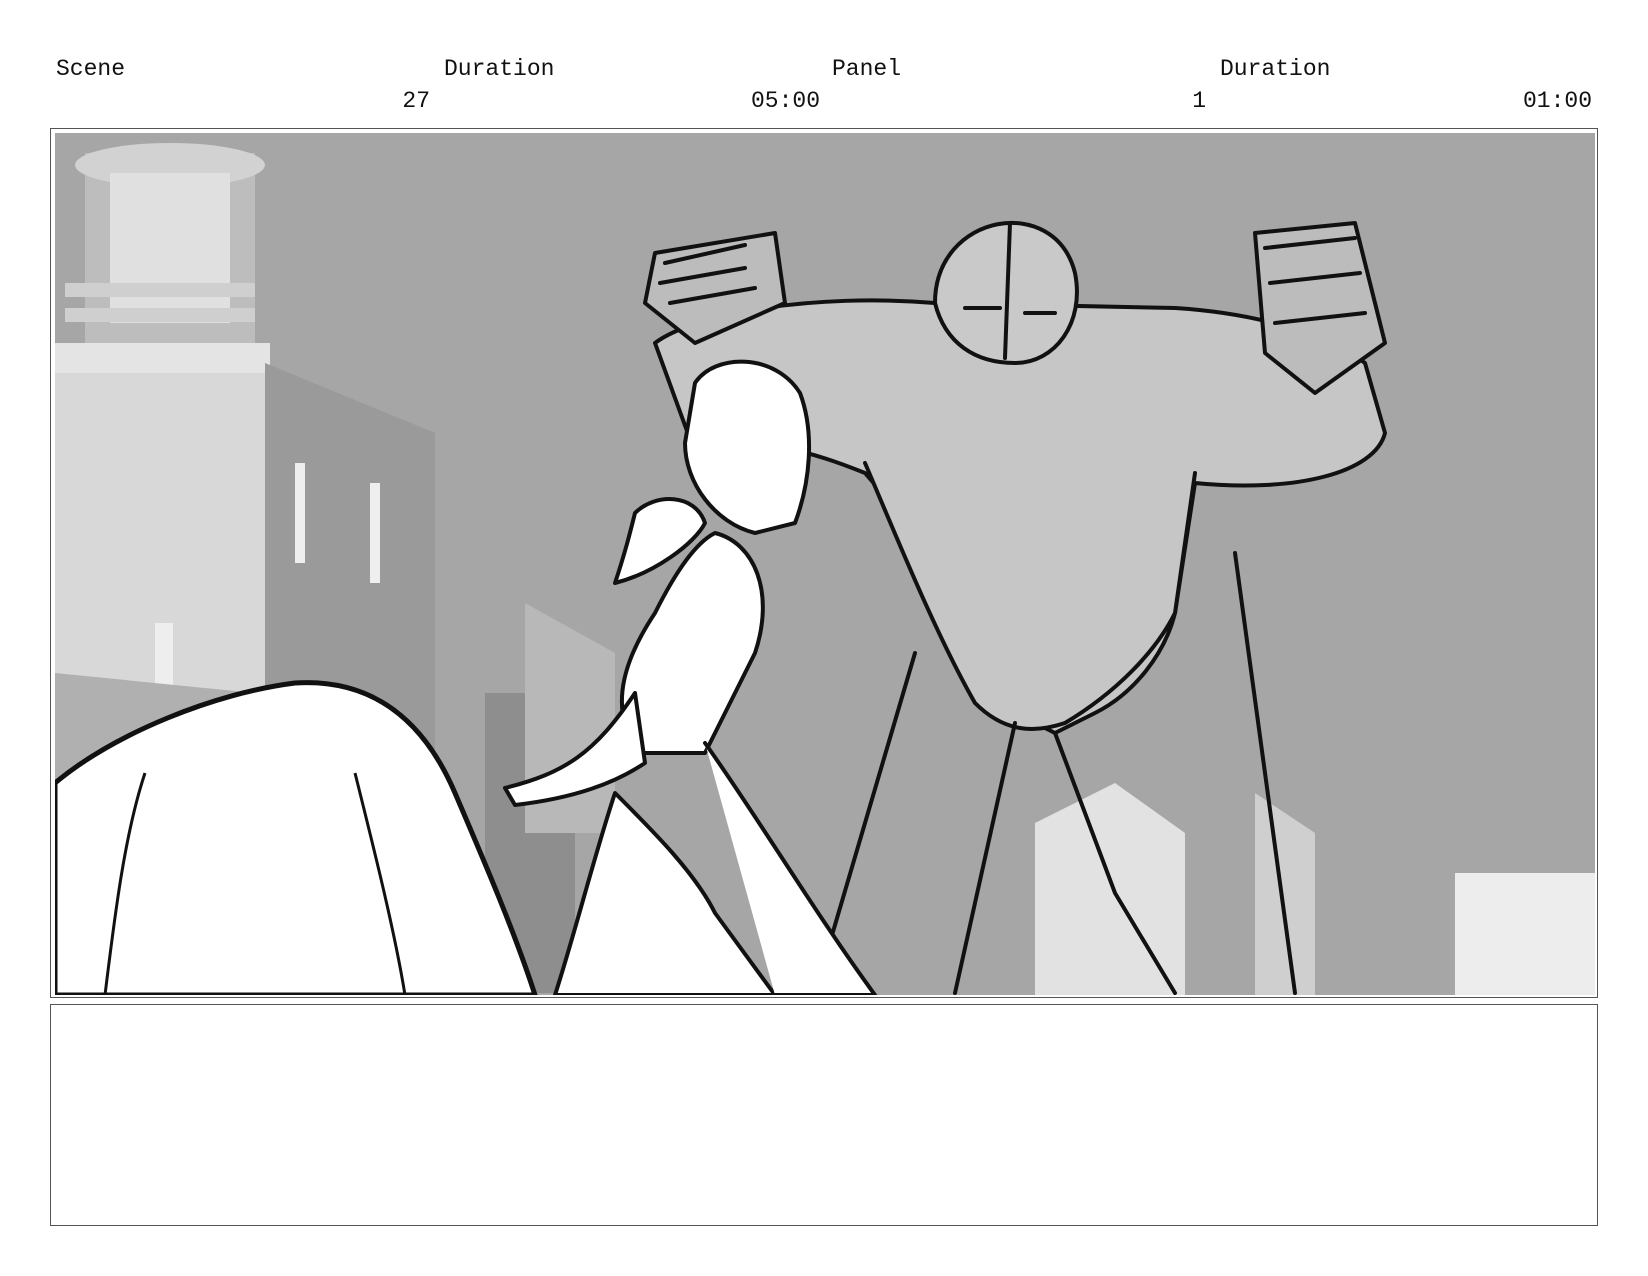  What do you see at coordinates (1557, 101) in the screenshot?
I see `panel-duration: 01:00` at bounding box center [1557, 101].